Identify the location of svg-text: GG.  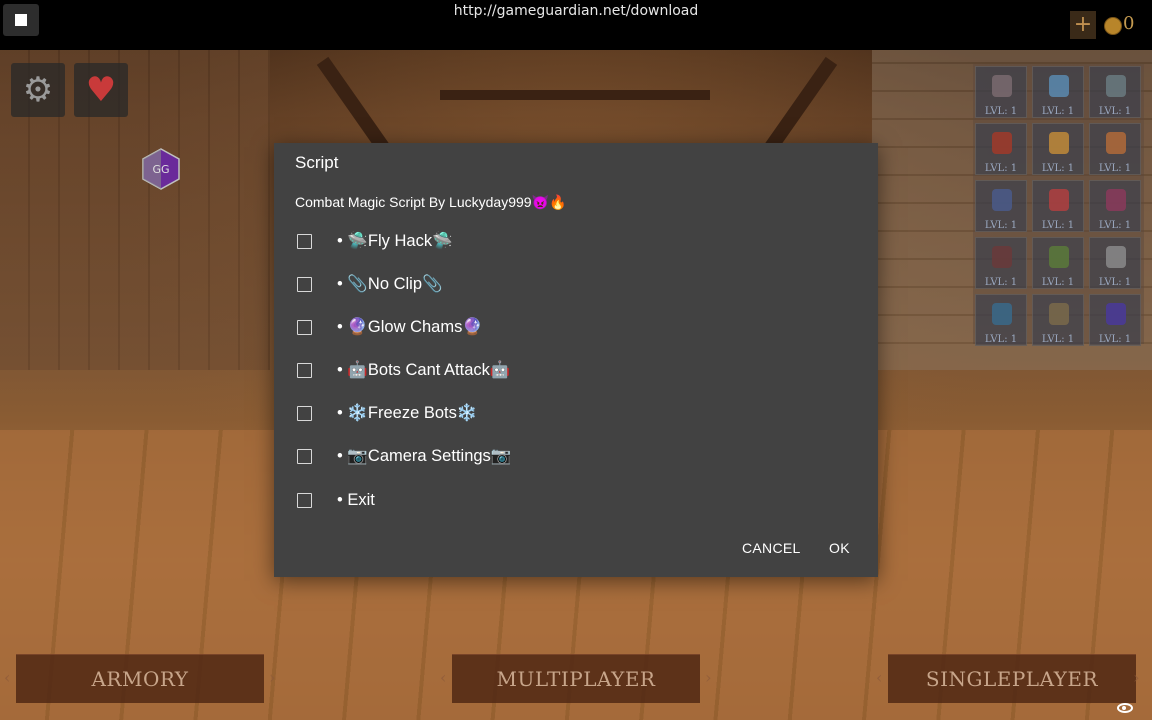
(160, 169).